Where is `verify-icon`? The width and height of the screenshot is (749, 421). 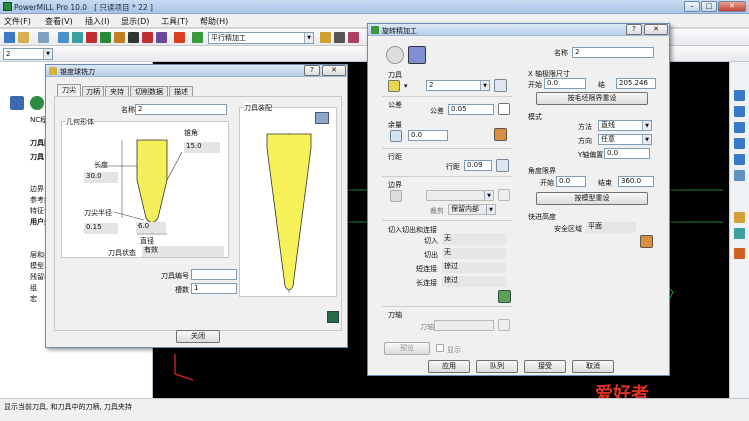 verify-icon is located at coordinates (353, 37).